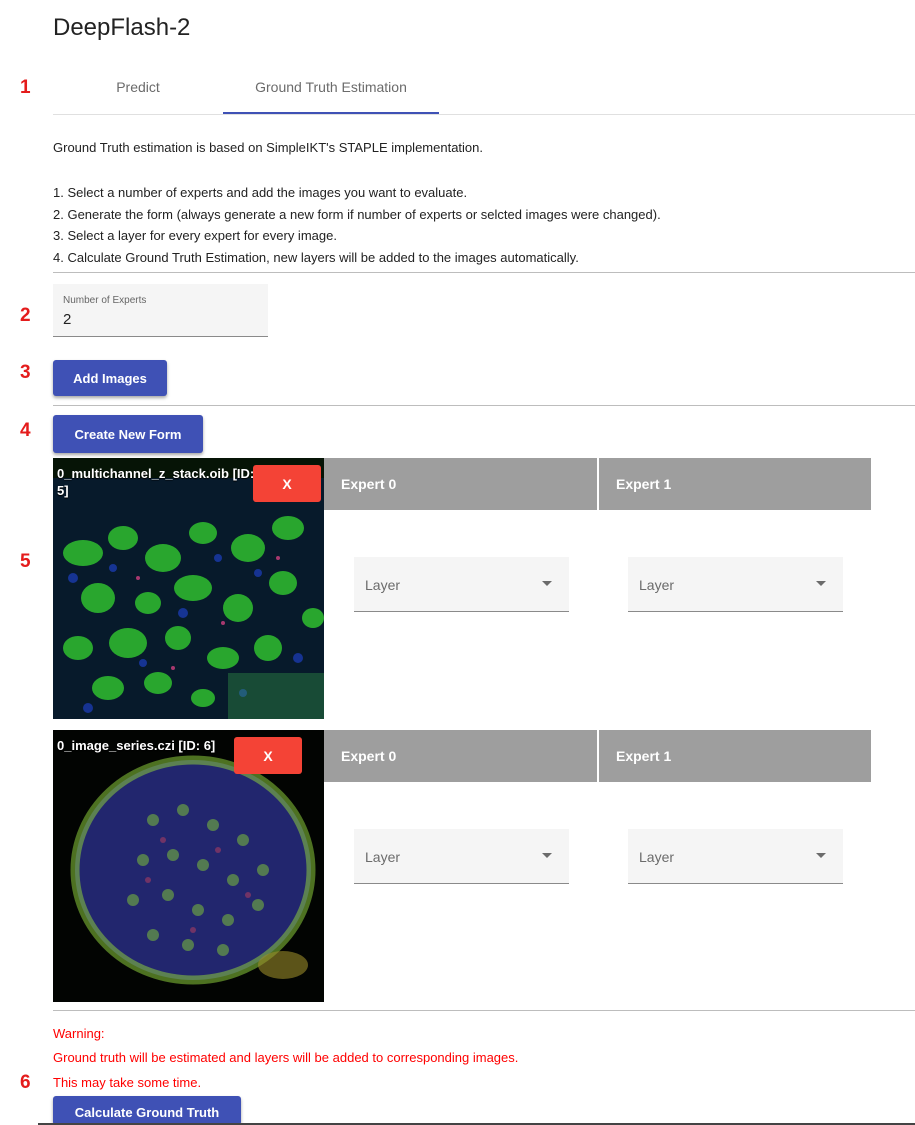 The width and height of the screenshot is (915, 1125). What do you see at coordinates (25, 315) in the screenshot?
I see `annotation-marker-2: 2` at bounding box center [25, 315].